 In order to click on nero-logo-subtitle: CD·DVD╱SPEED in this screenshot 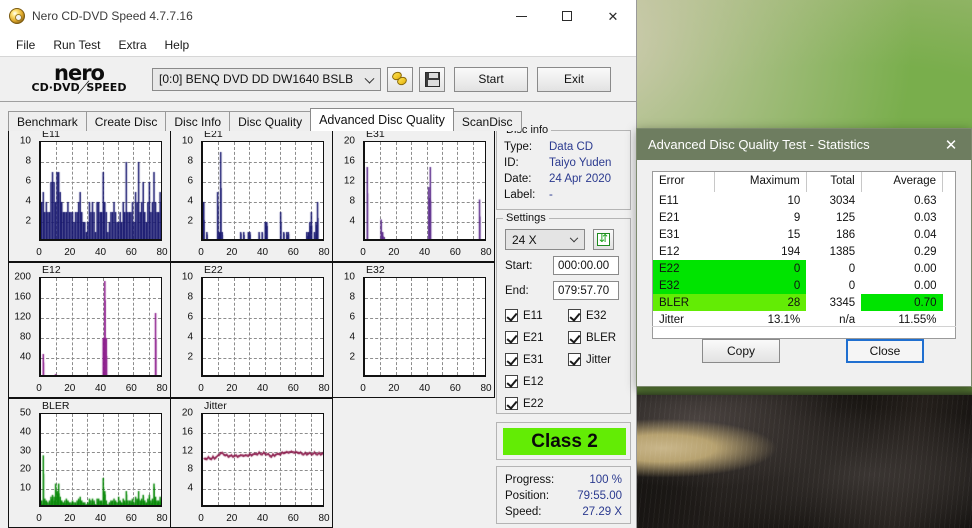, I will do `click(79, 87)`.